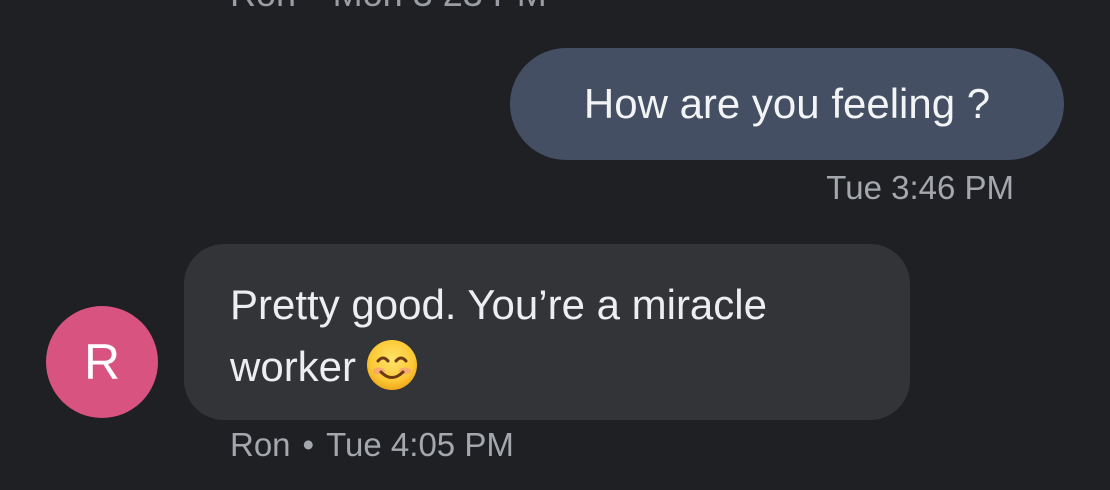 This screenshot has width=1110, height=490. I want to click on incoming-message-meta: Ron • Tue 4:05 PM, so click(372, 445).